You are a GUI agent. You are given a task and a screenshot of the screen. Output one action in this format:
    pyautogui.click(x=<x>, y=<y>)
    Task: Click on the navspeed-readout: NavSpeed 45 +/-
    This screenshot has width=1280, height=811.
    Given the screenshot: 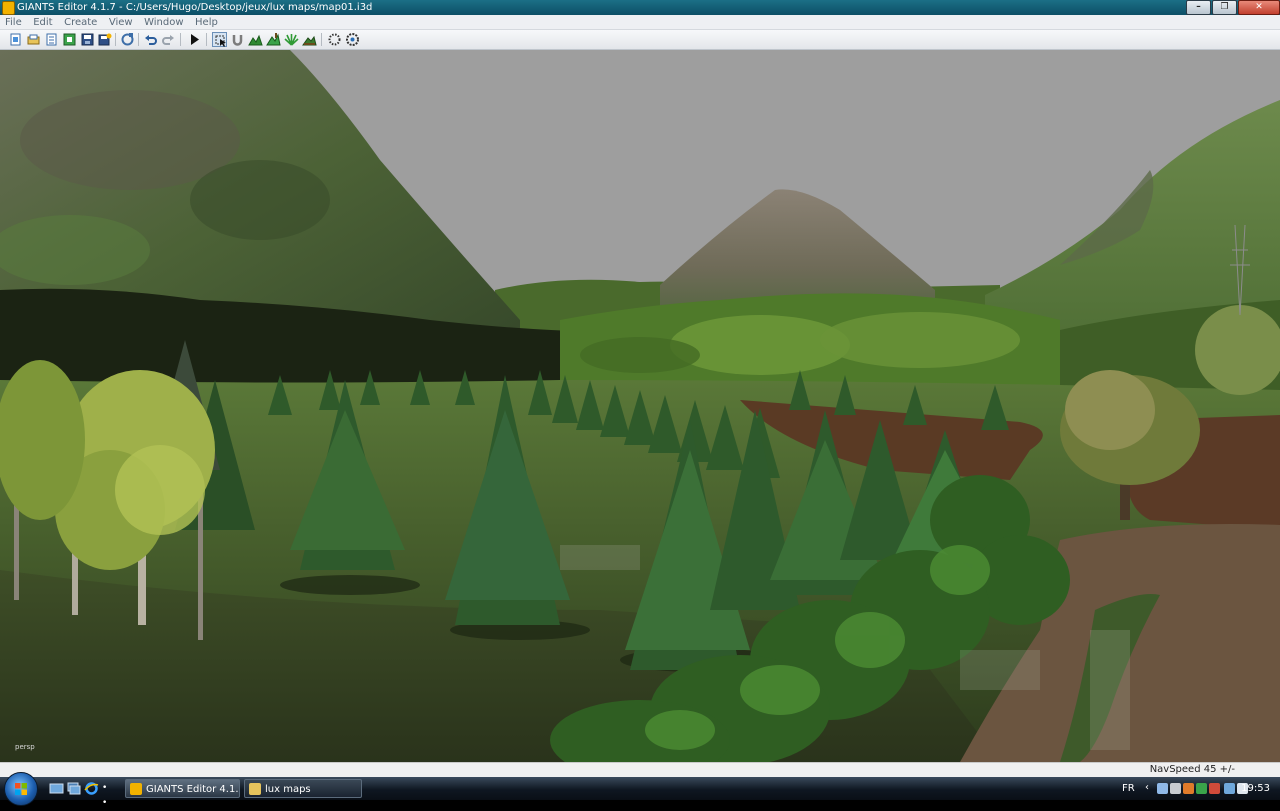 What is the action you would take?
    pyautogui.click(x=1192, y=769)
    